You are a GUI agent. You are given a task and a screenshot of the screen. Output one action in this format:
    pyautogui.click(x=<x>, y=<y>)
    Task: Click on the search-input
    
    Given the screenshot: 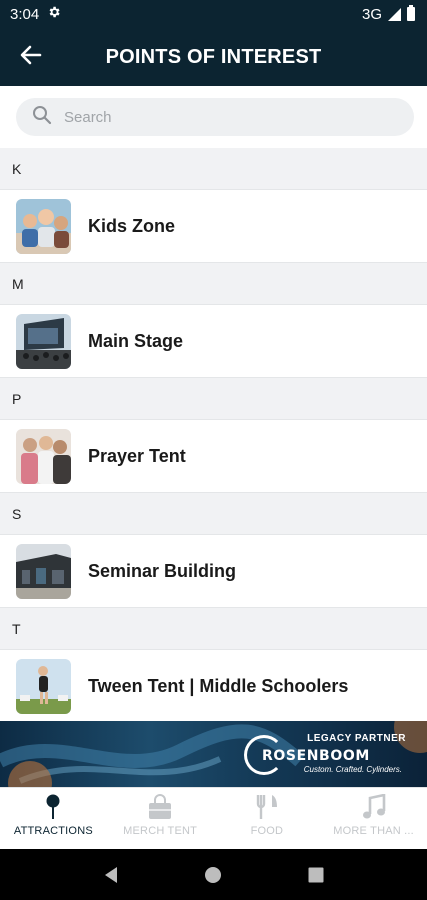 What is the action you would take?
    pyautogui.click(x=214, y=117)
    